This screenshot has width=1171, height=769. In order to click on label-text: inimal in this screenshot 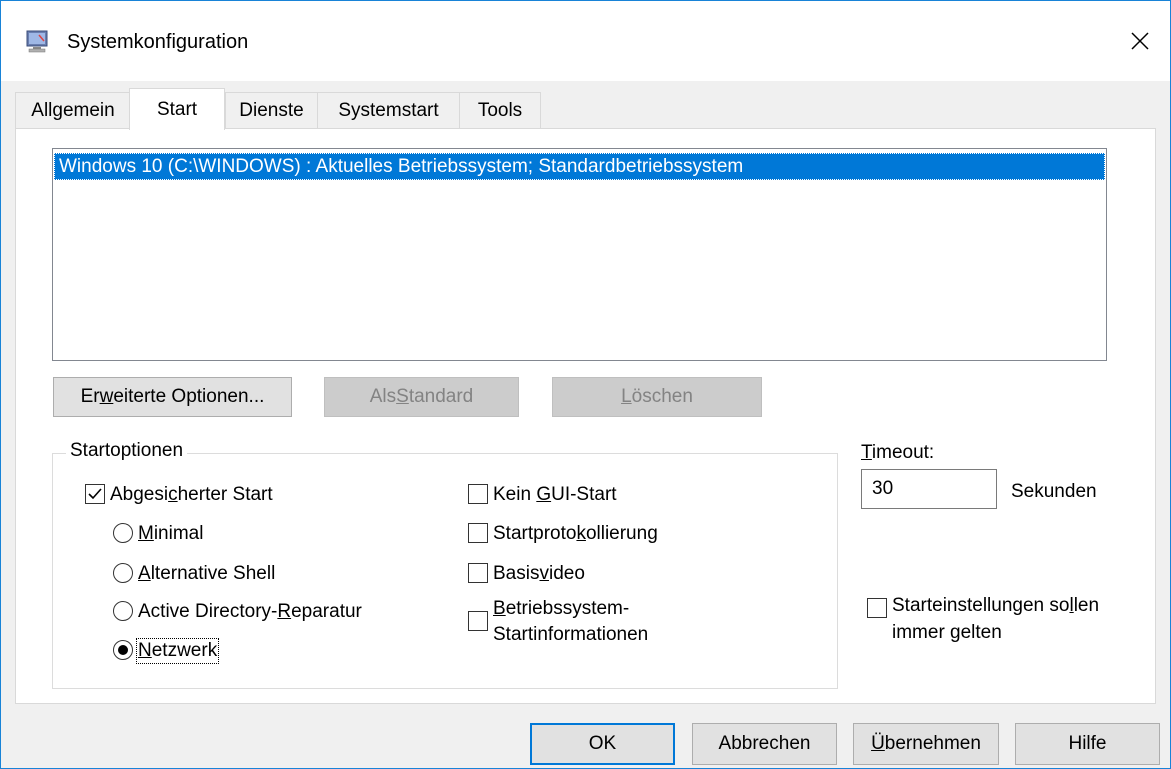, I will do `click(178, 533)`.